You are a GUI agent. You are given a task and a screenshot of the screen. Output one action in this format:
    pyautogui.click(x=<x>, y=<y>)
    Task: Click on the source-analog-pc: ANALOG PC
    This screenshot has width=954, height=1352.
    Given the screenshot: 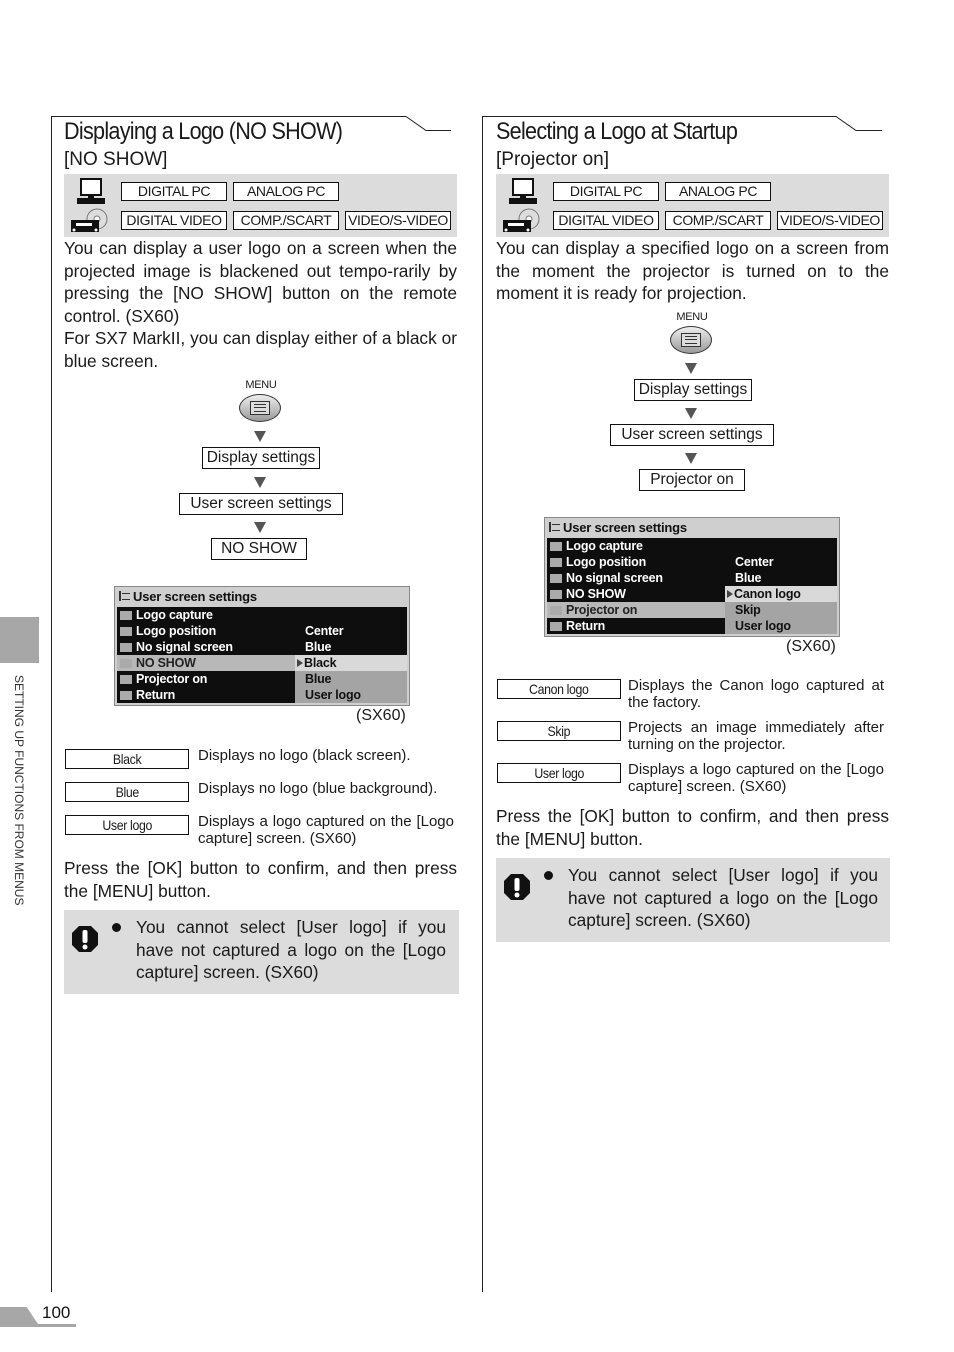 What is the action you would take?
    pyautogui.click(x=718, y=191)
    